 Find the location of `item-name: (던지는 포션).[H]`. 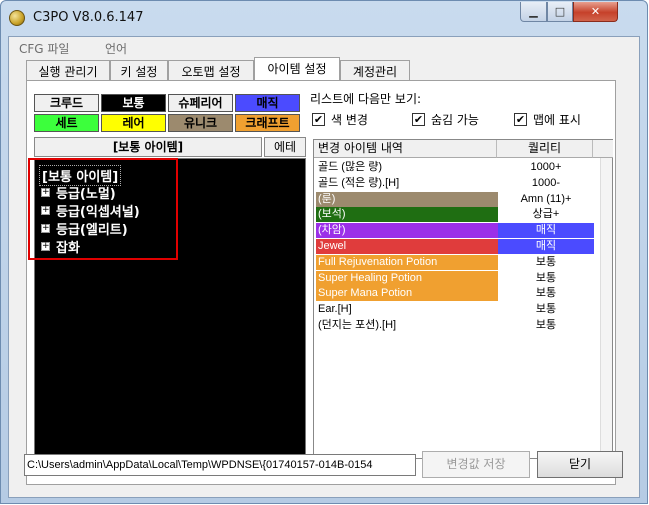

item-name: (던지는 포션).[H] is located at coordinates (407, 325).